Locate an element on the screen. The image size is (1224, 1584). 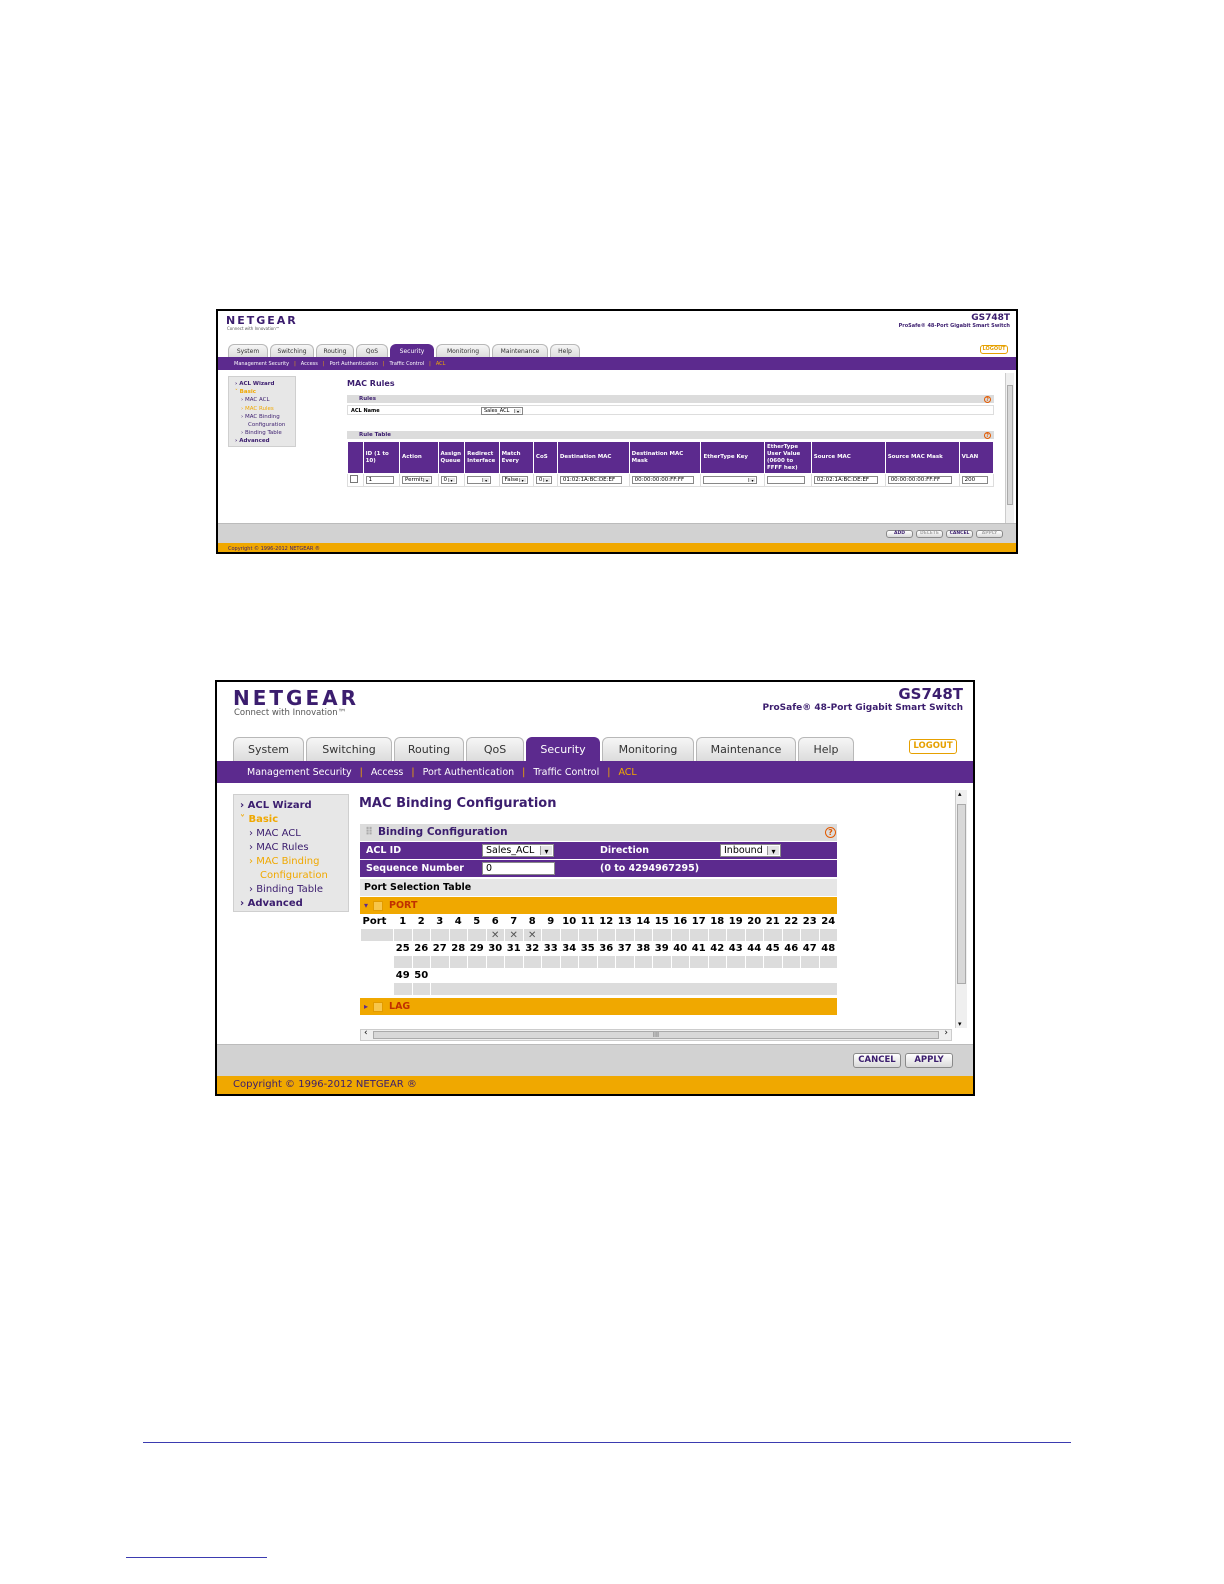
sidebar-item-advanced: › Advanced is located at coordinates (262, 441).